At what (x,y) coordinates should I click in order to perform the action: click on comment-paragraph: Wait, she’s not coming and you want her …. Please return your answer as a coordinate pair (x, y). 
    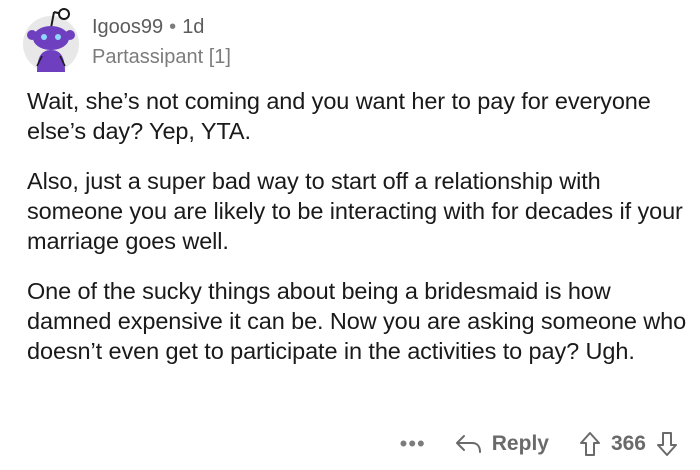
    Looking at the image, I should click on (339, 116).